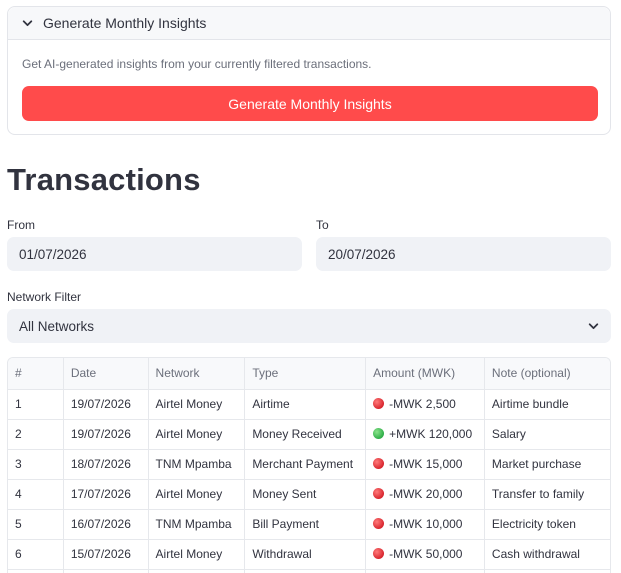  I want to click on to-date-input: 20/07/2026, so click(463, 254).